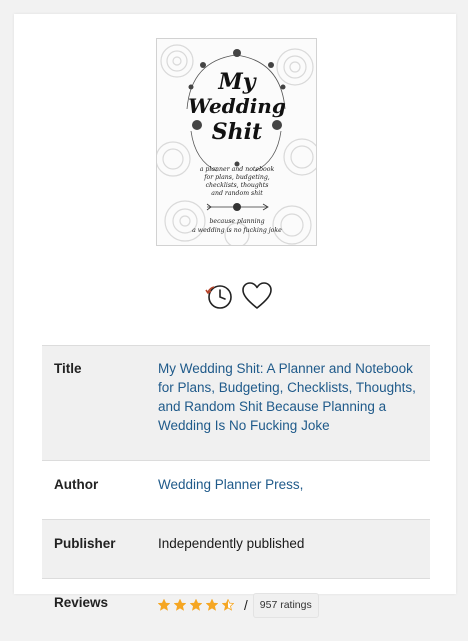 This screenshot has width=468, height=641. What do you see at coordinates (236, 177) in the screenshot?
I see `cover-subtitle-line: for plans, budgeting,` at bounding box center [236, 177].